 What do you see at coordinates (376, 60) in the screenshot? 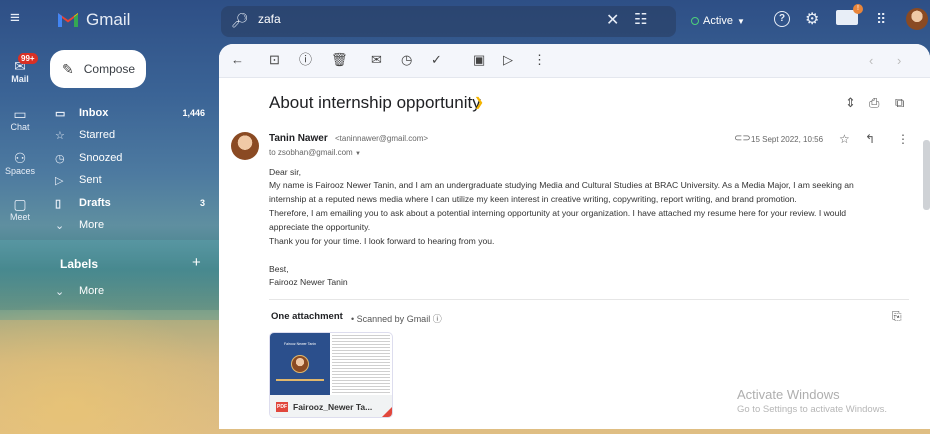
I see `mark-unread-icon: ✉` at bounding box center [376, 60].